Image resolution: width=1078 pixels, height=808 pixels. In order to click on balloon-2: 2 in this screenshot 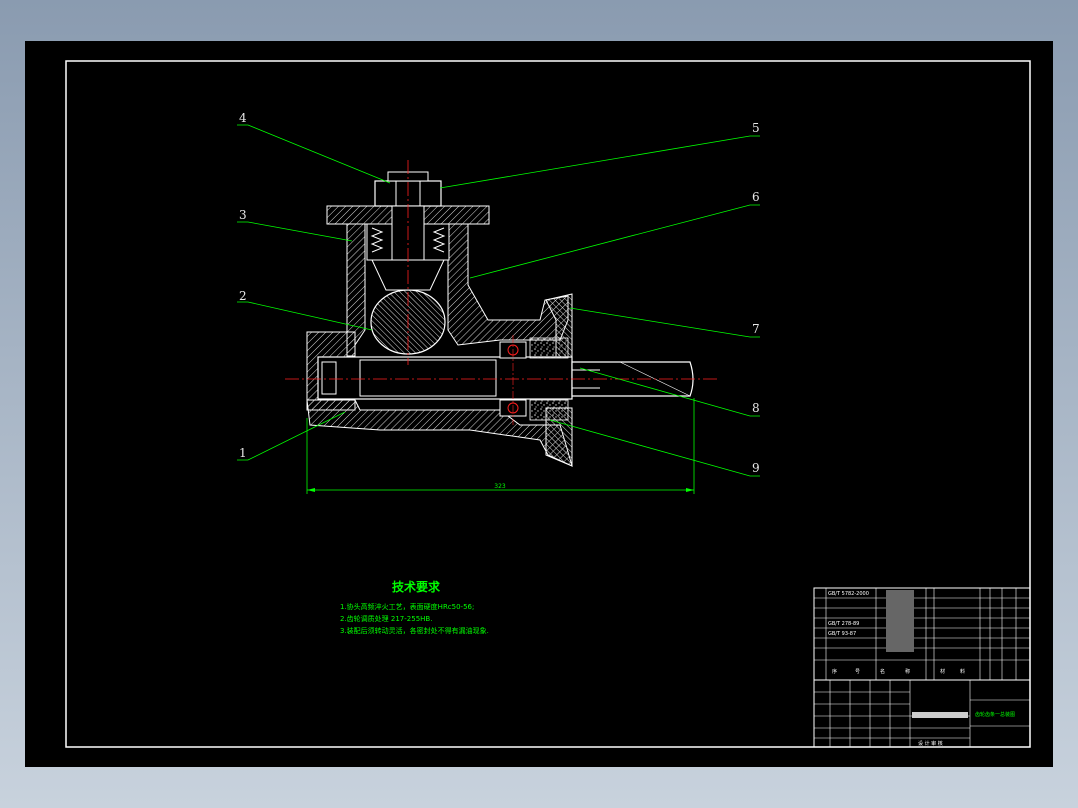, I will do `click(243, 296)`.